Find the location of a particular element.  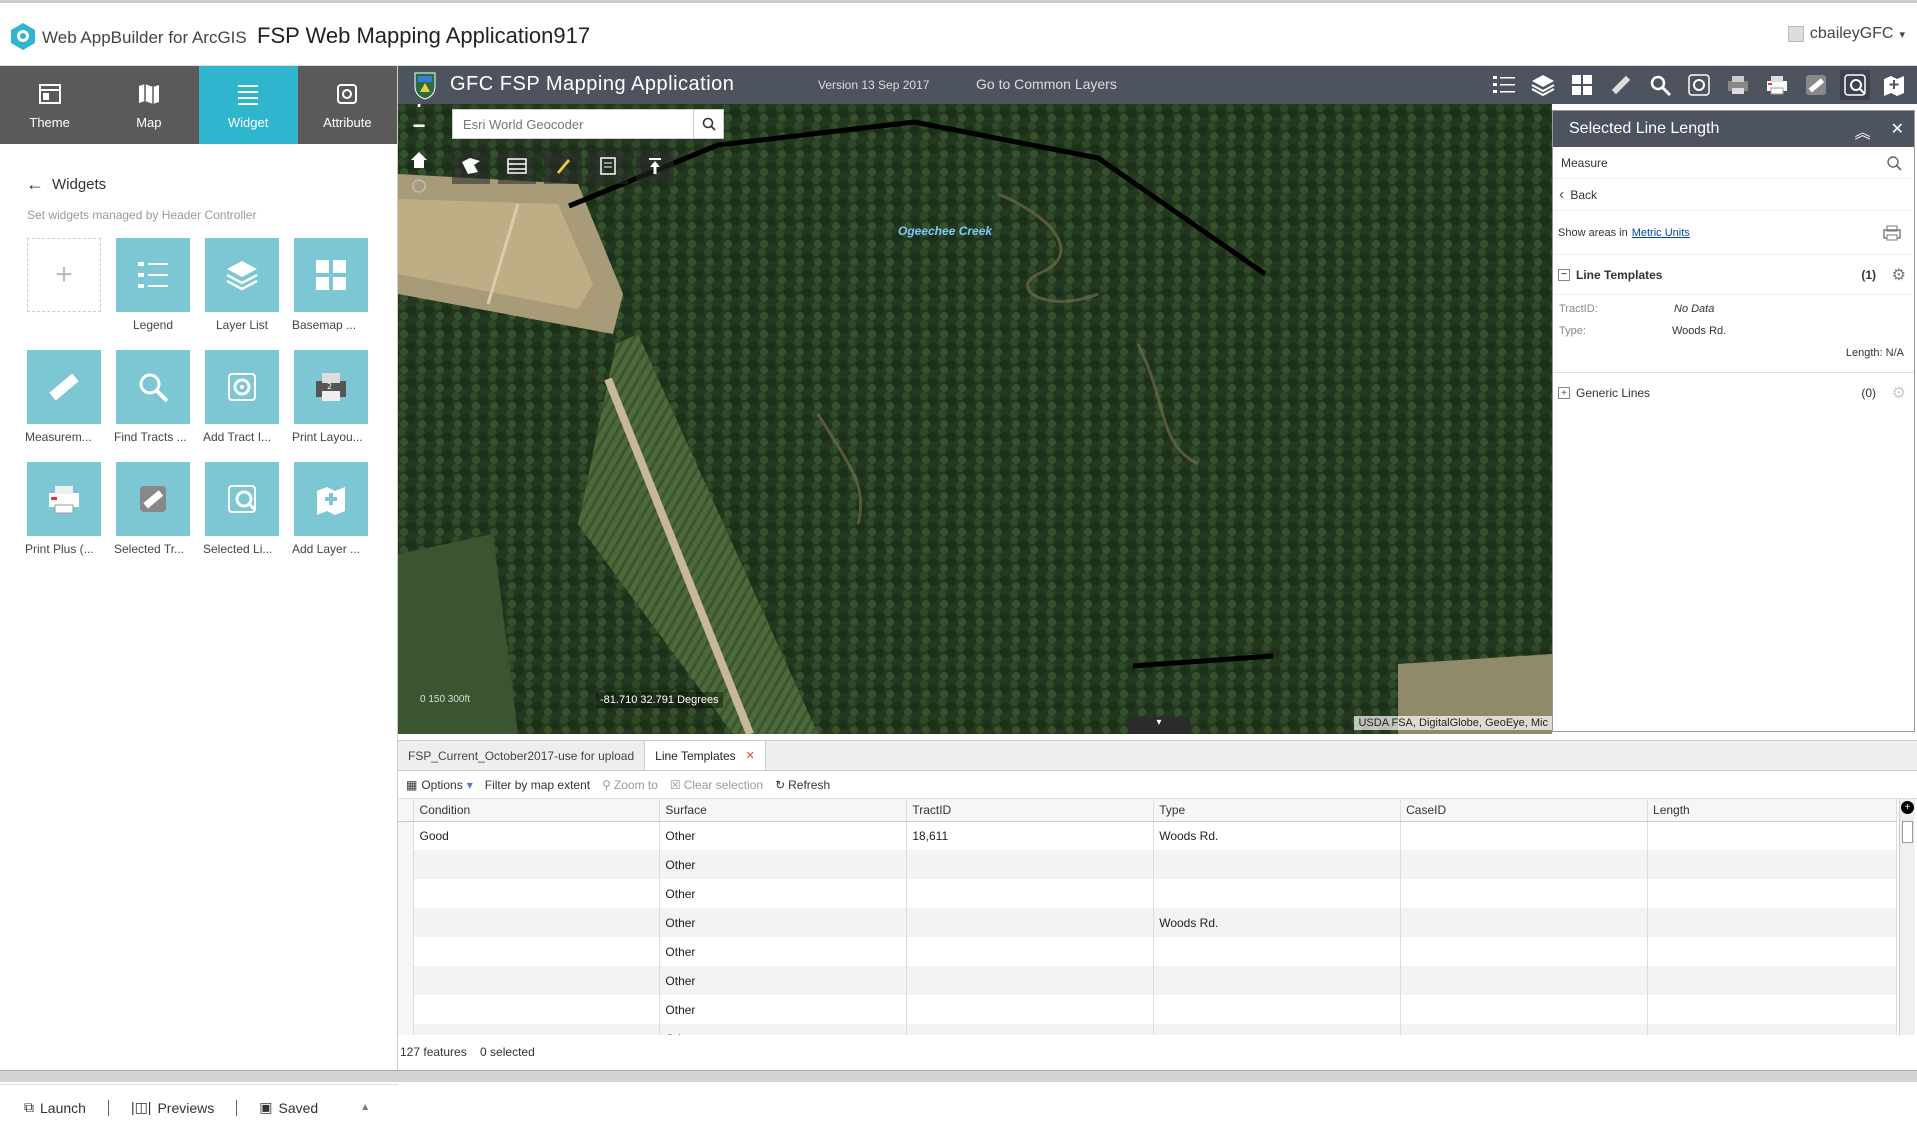

tab-line-templates: Line Templates ✕ is located at coordinates (705, 755).